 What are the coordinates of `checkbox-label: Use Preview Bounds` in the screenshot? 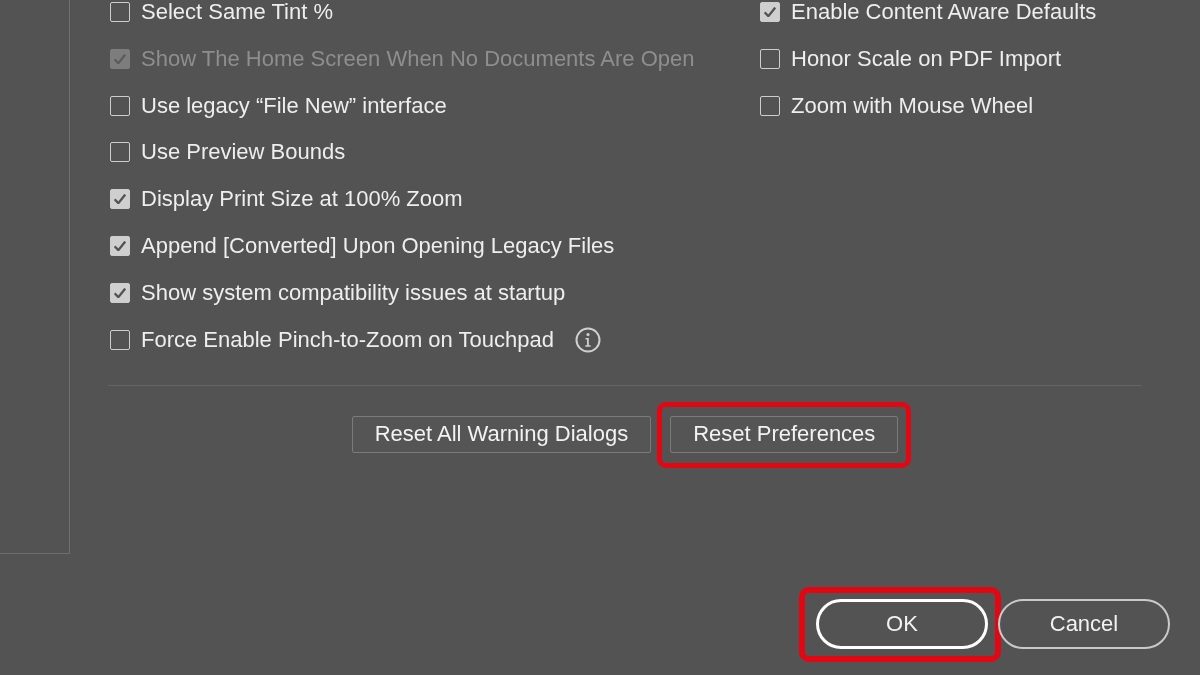 It's located at (243, 152).